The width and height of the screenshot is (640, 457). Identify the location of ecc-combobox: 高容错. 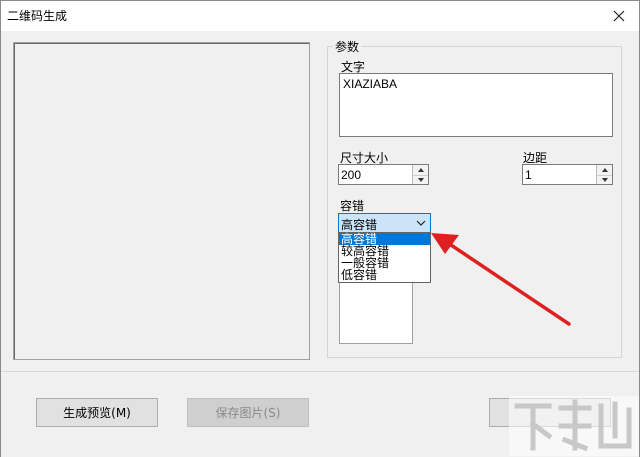
(384, 223).